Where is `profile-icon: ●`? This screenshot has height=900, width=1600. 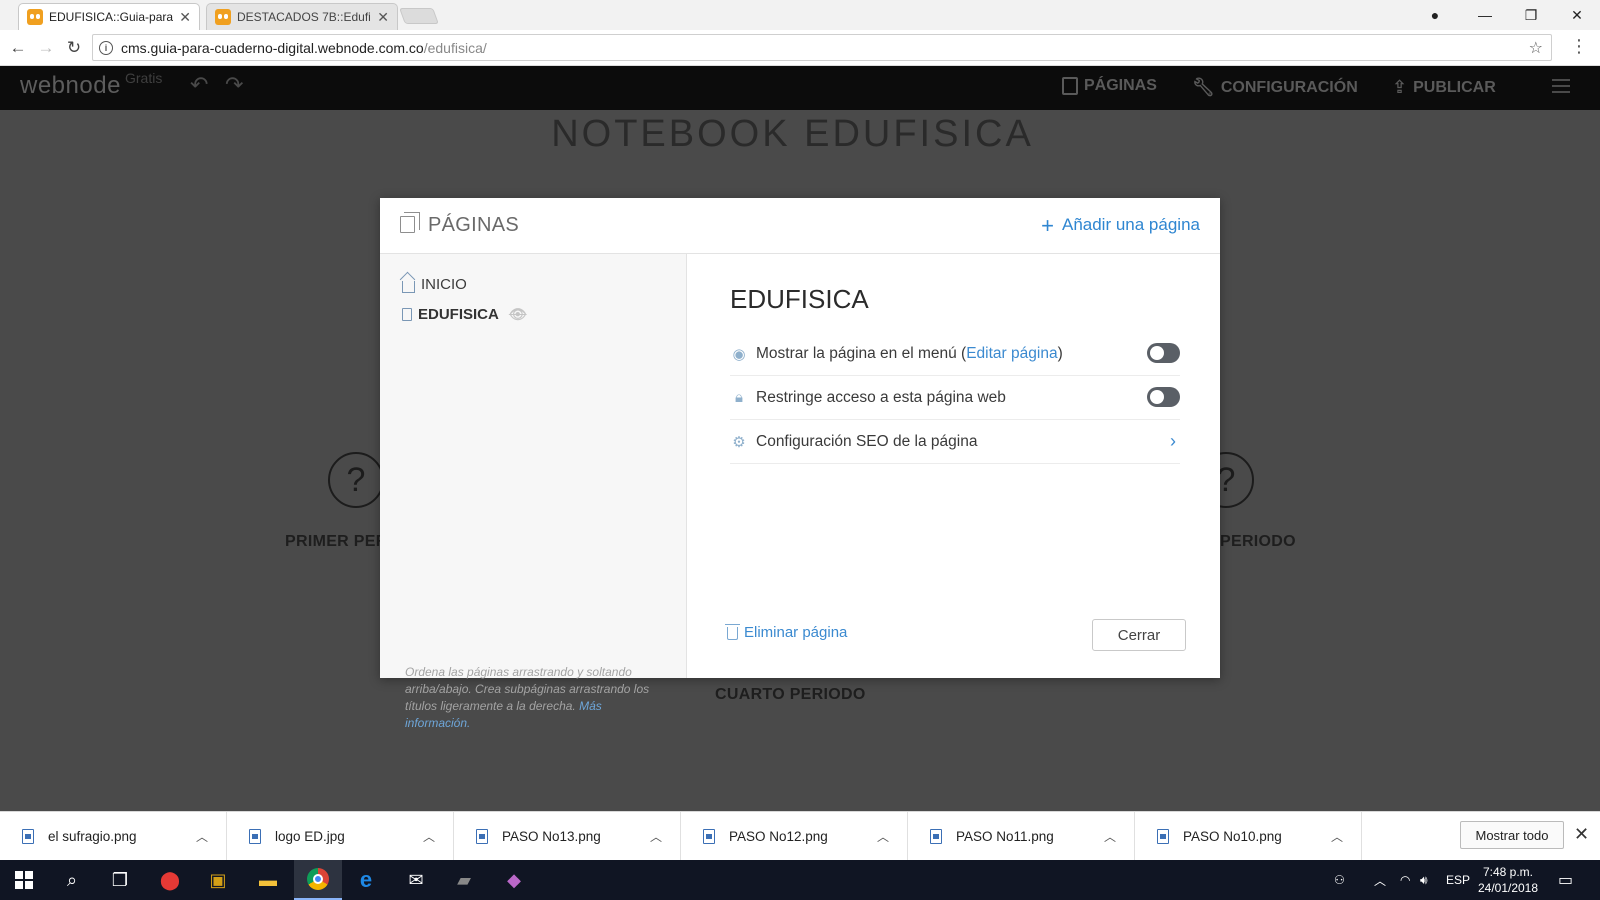
profile-icon: ● is located at coordinates (1435, 15).